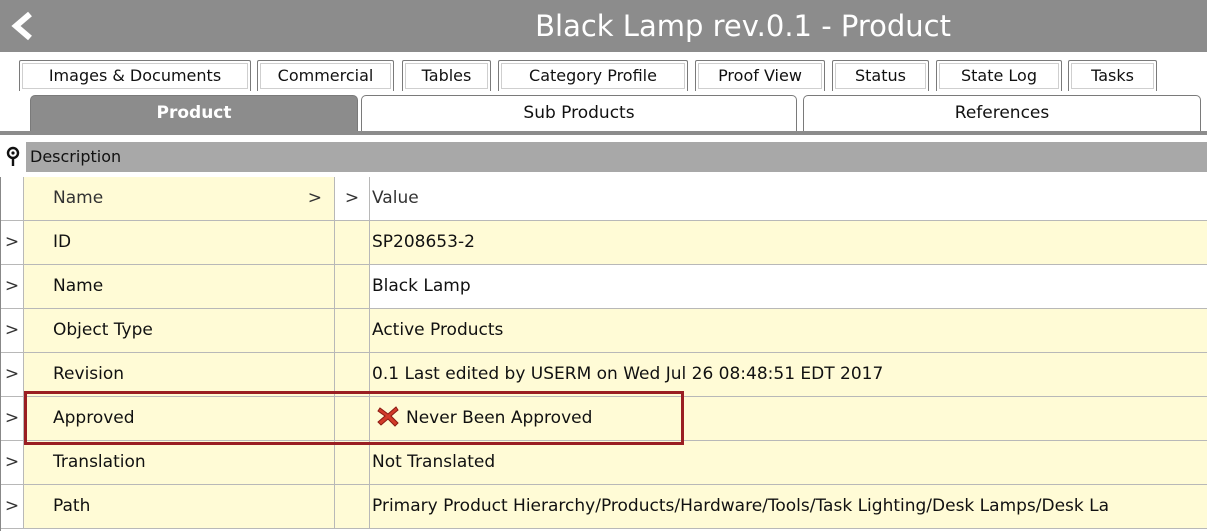 Image resolution: width=1207 pixels, height=531 pixels. What do you see at coordinates (179, 462) in the screenshot?
I see `property-name: Translation` at bounding box center [179, 462].